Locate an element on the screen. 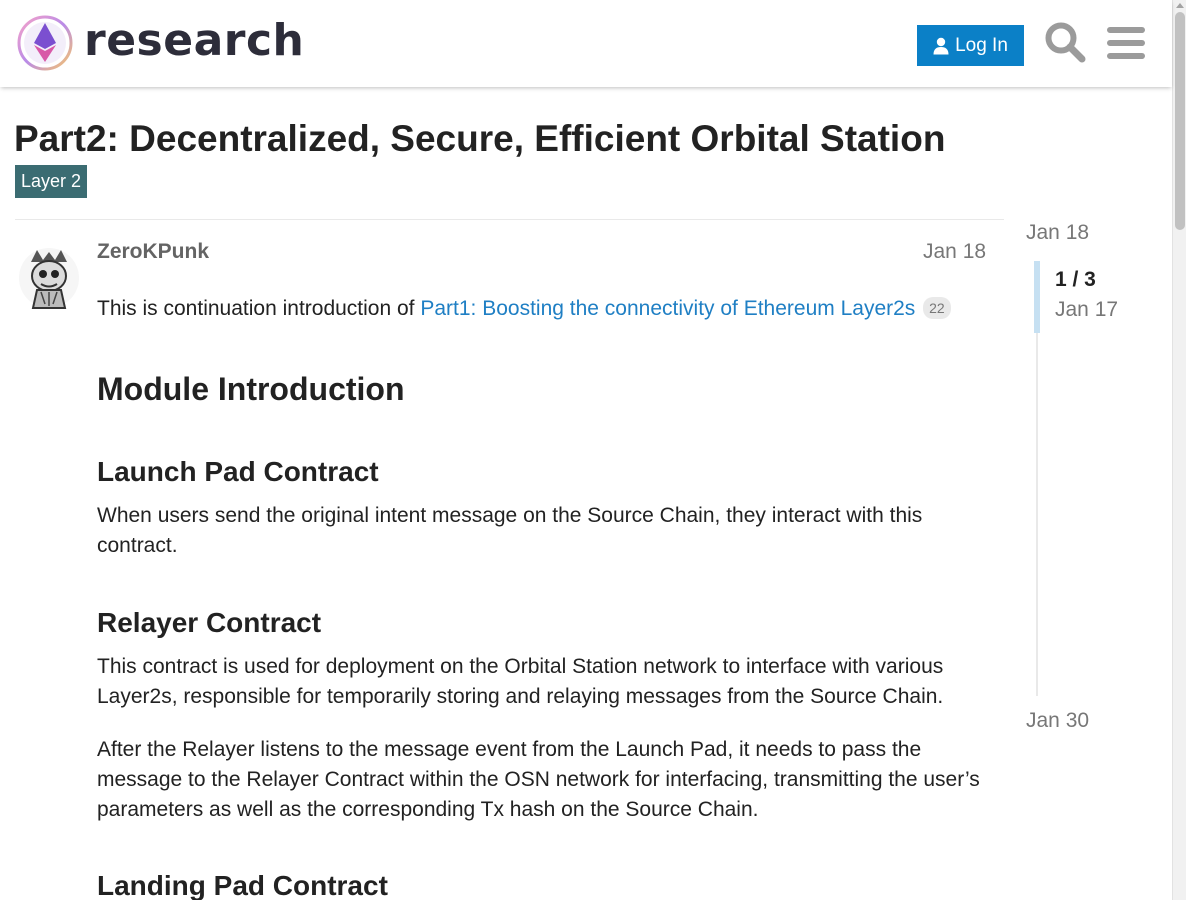 The height and width of the screenshot is (900, 1186). timeline-position-date: Jan 17 is located at coordinates (1087, 309).